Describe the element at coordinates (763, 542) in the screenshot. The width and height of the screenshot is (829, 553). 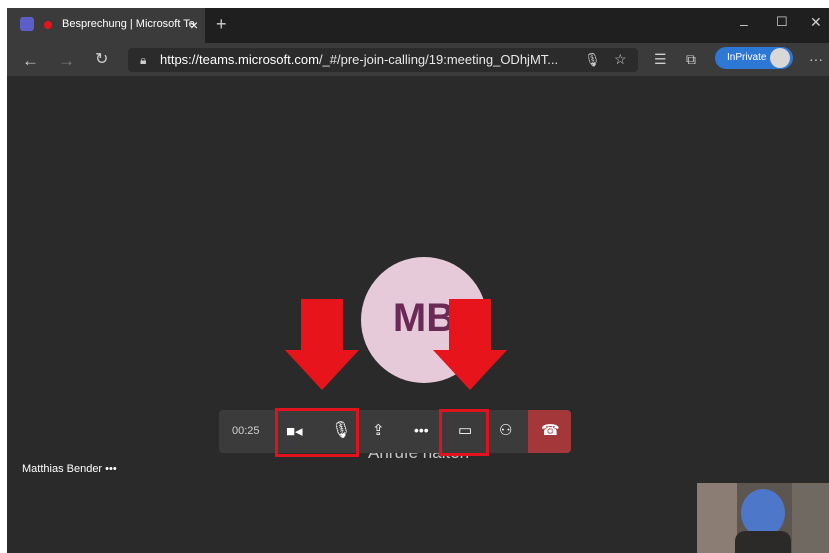
I see `self-view-body` at that location.